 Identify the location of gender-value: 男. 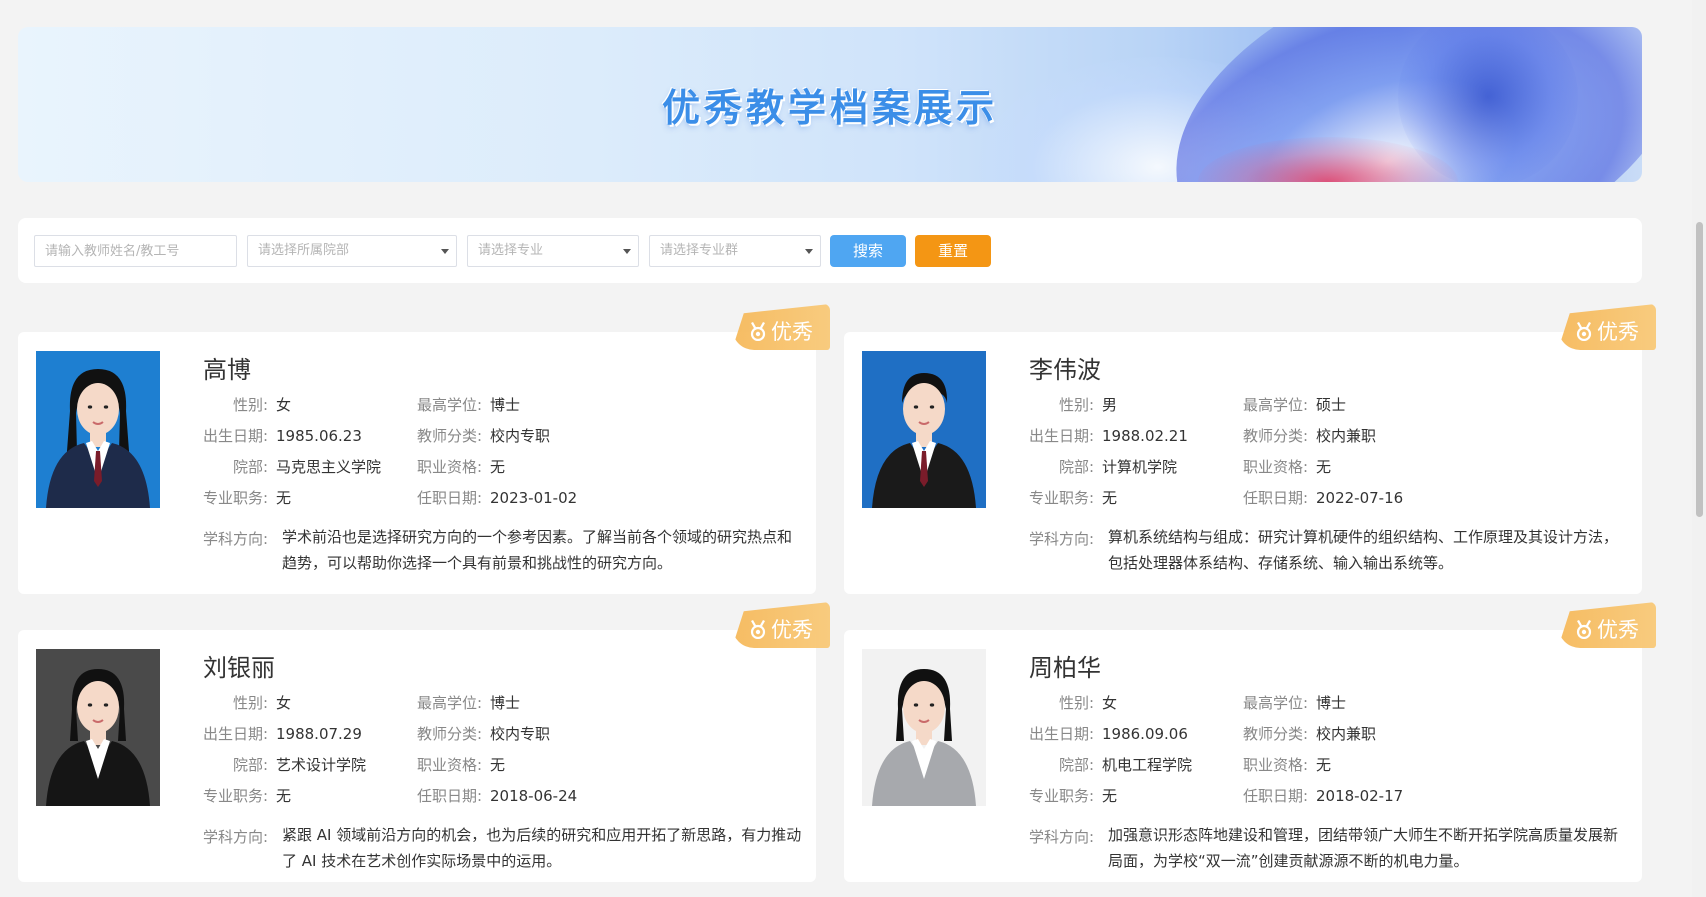
(1110, 405).